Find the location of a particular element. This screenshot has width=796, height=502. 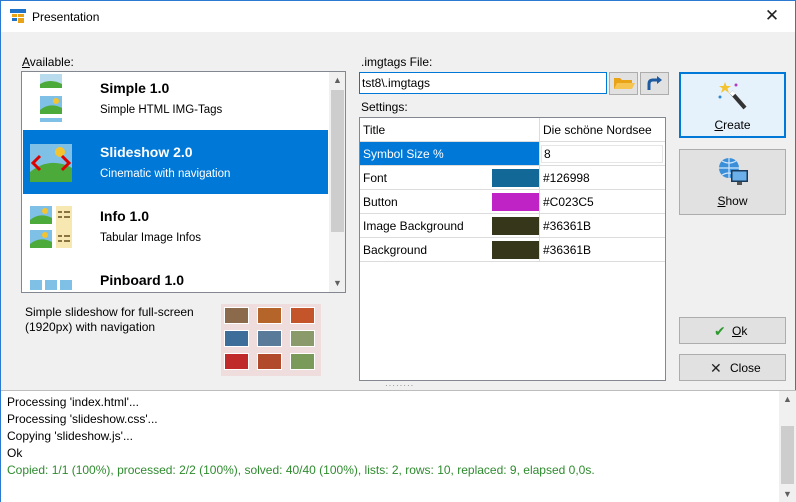

create-label: Create is located at coordinates (732, 125).